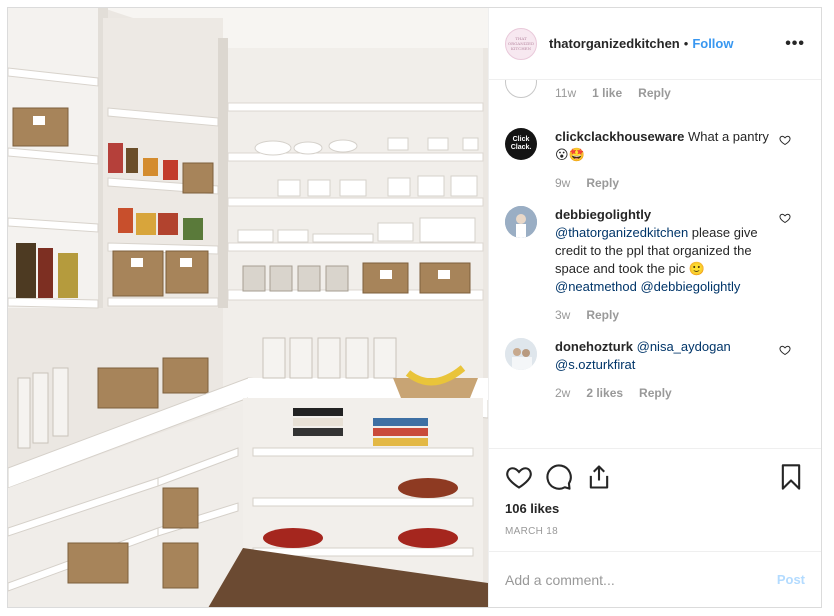  What do you see at coordinates (562, 183) in the screenshot?
I see `comment-time: 9w` at bounding box center [562, 183].